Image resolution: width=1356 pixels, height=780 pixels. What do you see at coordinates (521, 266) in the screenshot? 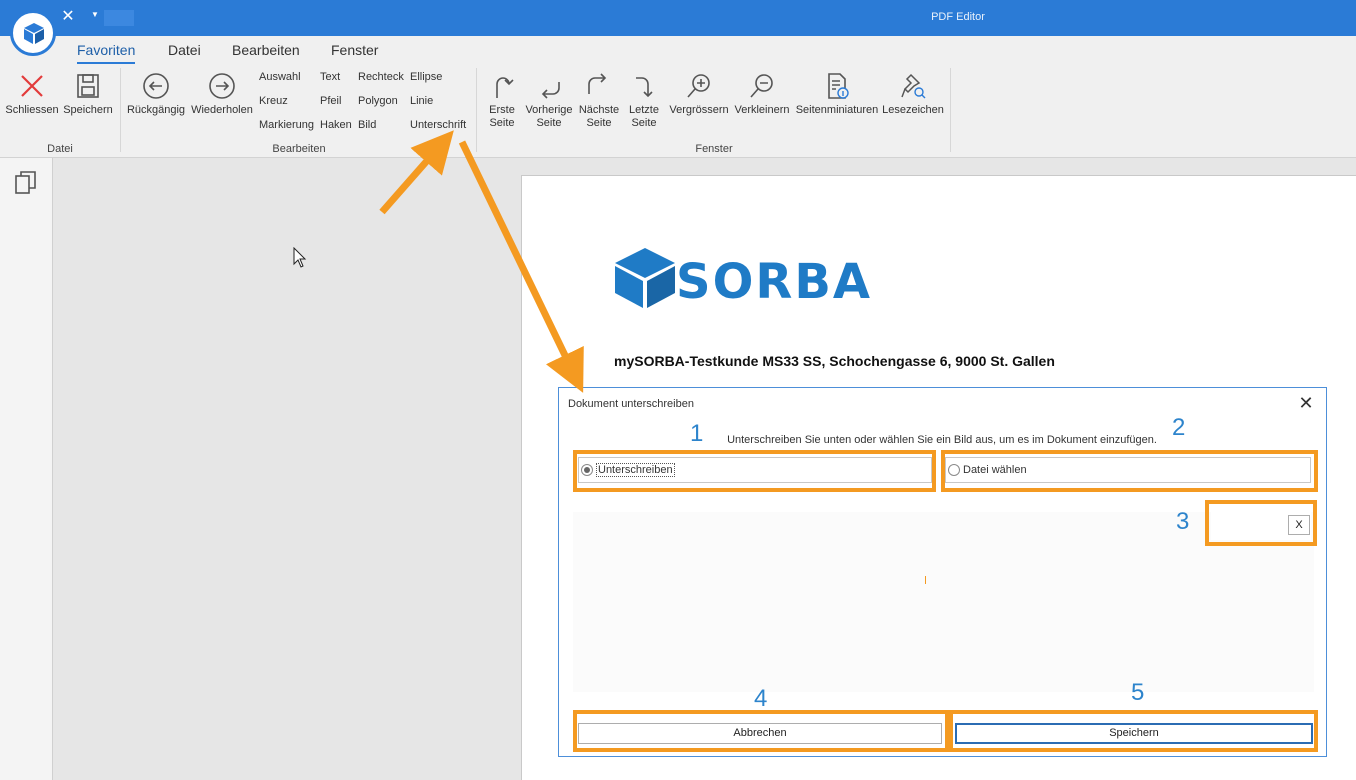
I see `arrow-to-dialog` at bounding box center [521, 266].